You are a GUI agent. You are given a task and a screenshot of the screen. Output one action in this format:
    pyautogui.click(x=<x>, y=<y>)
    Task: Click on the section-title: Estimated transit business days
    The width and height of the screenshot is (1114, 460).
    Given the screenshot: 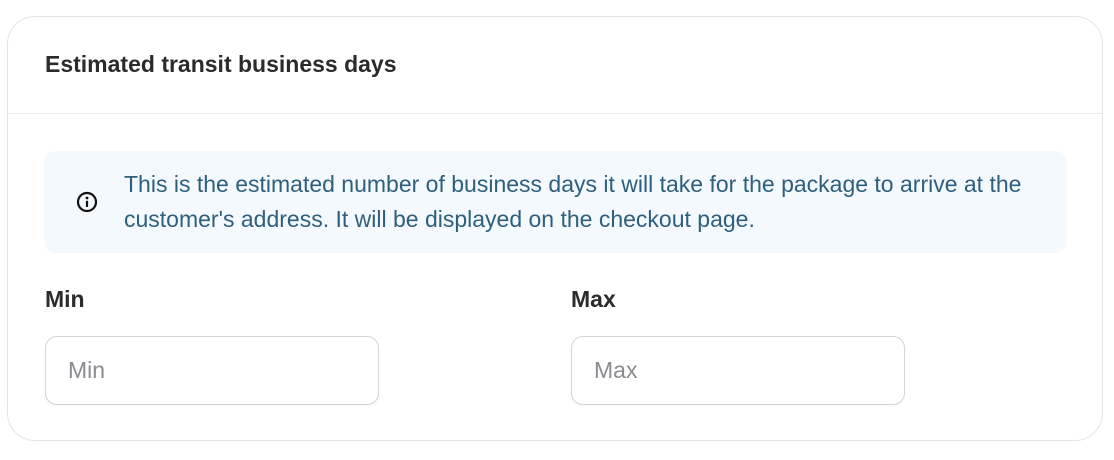 What is the action you would take?
    pyautogui.click(x=221, y=63)
    